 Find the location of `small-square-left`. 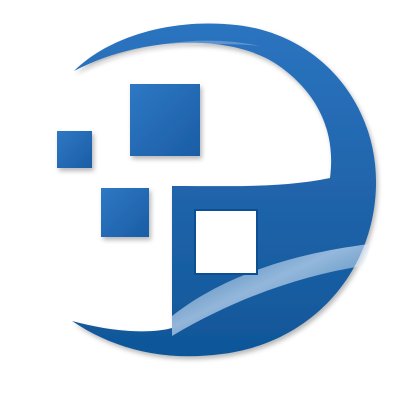

small-square-left is located at coordinates (74, 149).